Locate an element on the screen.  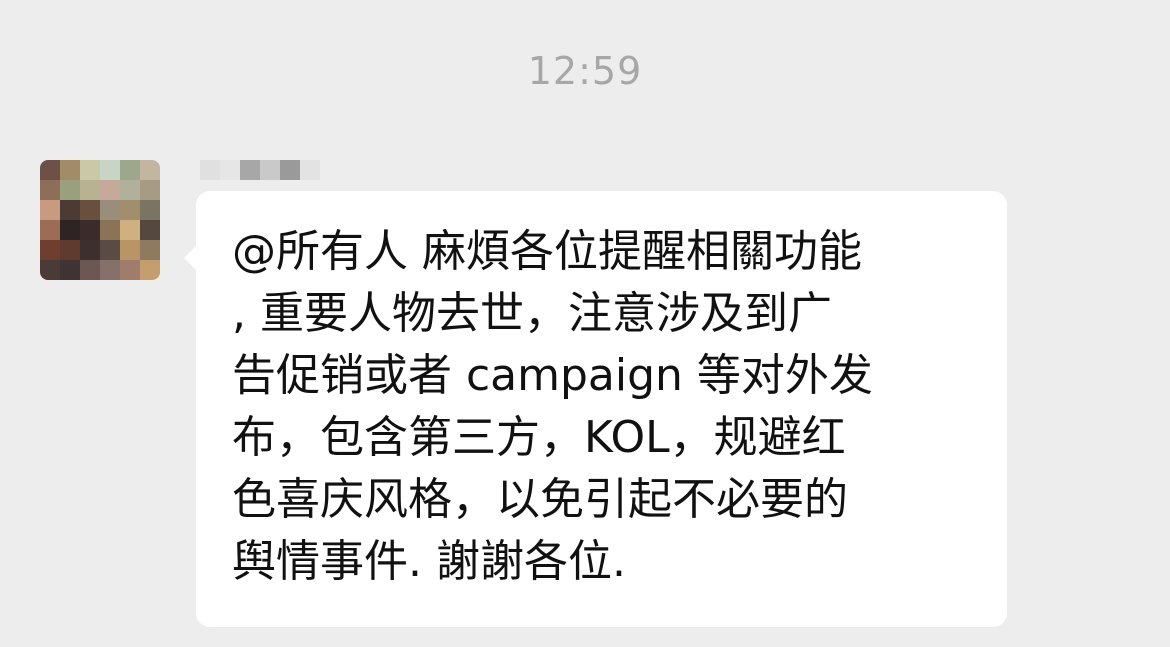
sender-name-redacted is located at coordinates (260, 171).